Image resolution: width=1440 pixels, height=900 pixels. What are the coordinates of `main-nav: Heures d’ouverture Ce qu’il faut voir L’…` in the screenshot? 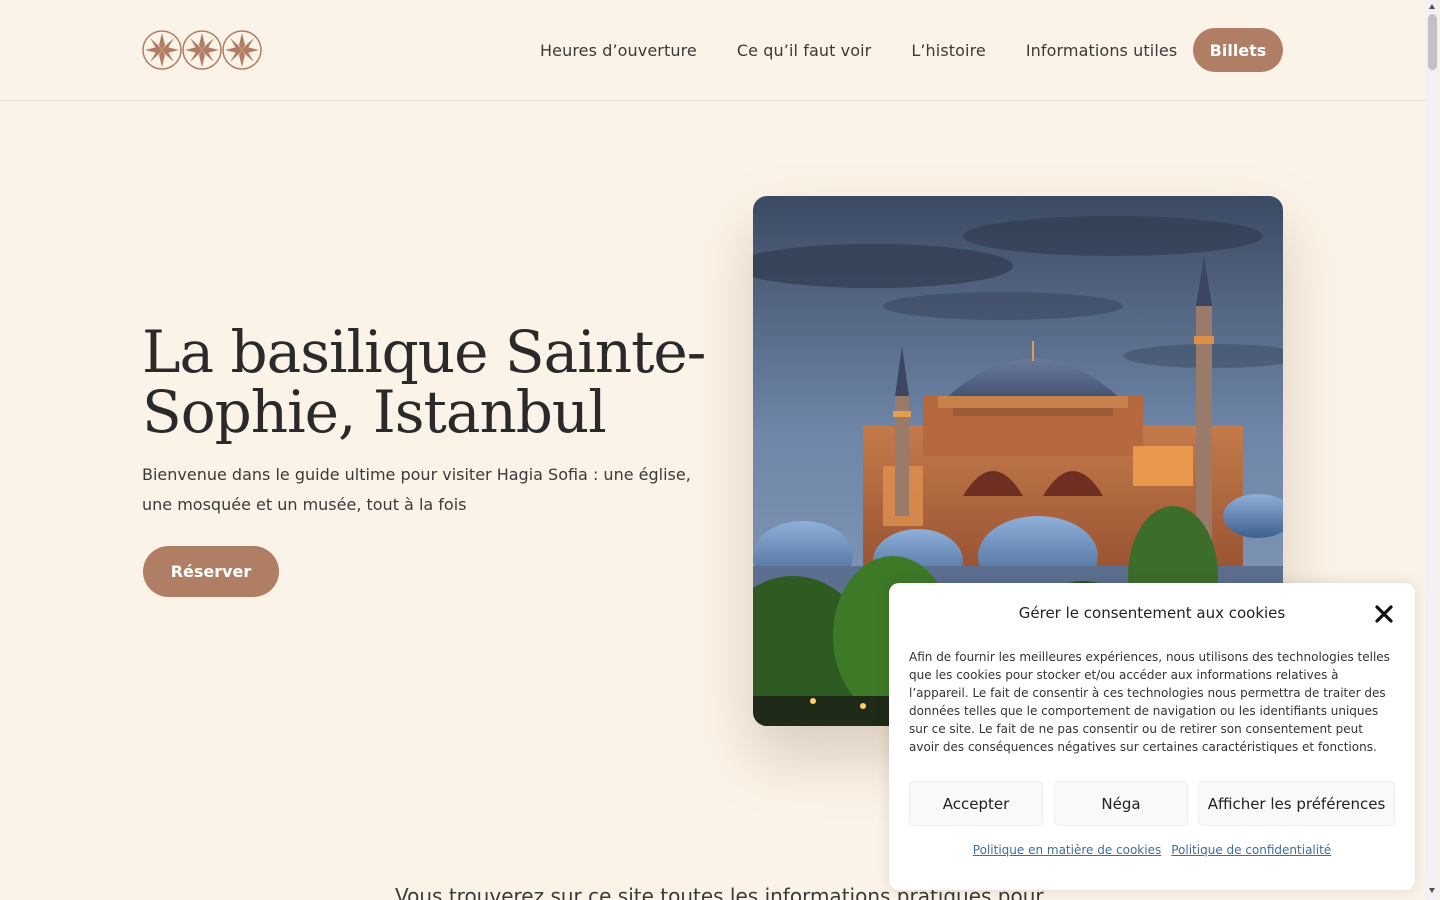 It's located at (878, 50).